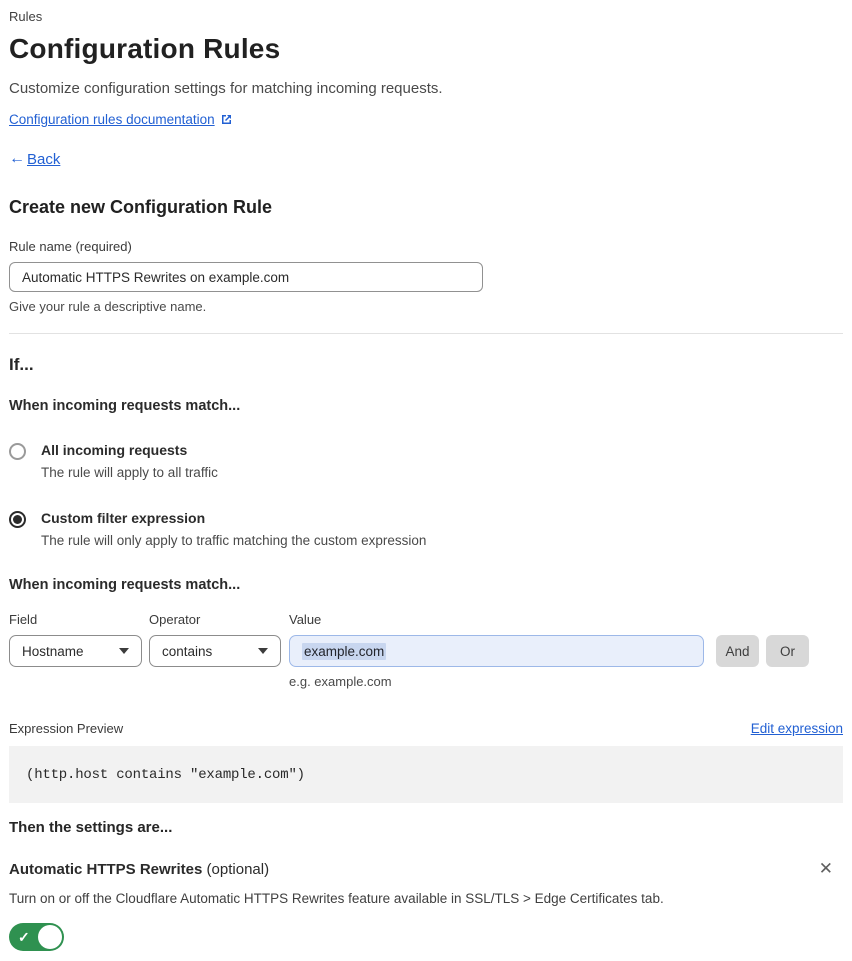 The image size is (852, 961). What do you see at coordinates (305, 619) in the screenshot?
I see `value-label: Value` at bounding box center [305, 619].